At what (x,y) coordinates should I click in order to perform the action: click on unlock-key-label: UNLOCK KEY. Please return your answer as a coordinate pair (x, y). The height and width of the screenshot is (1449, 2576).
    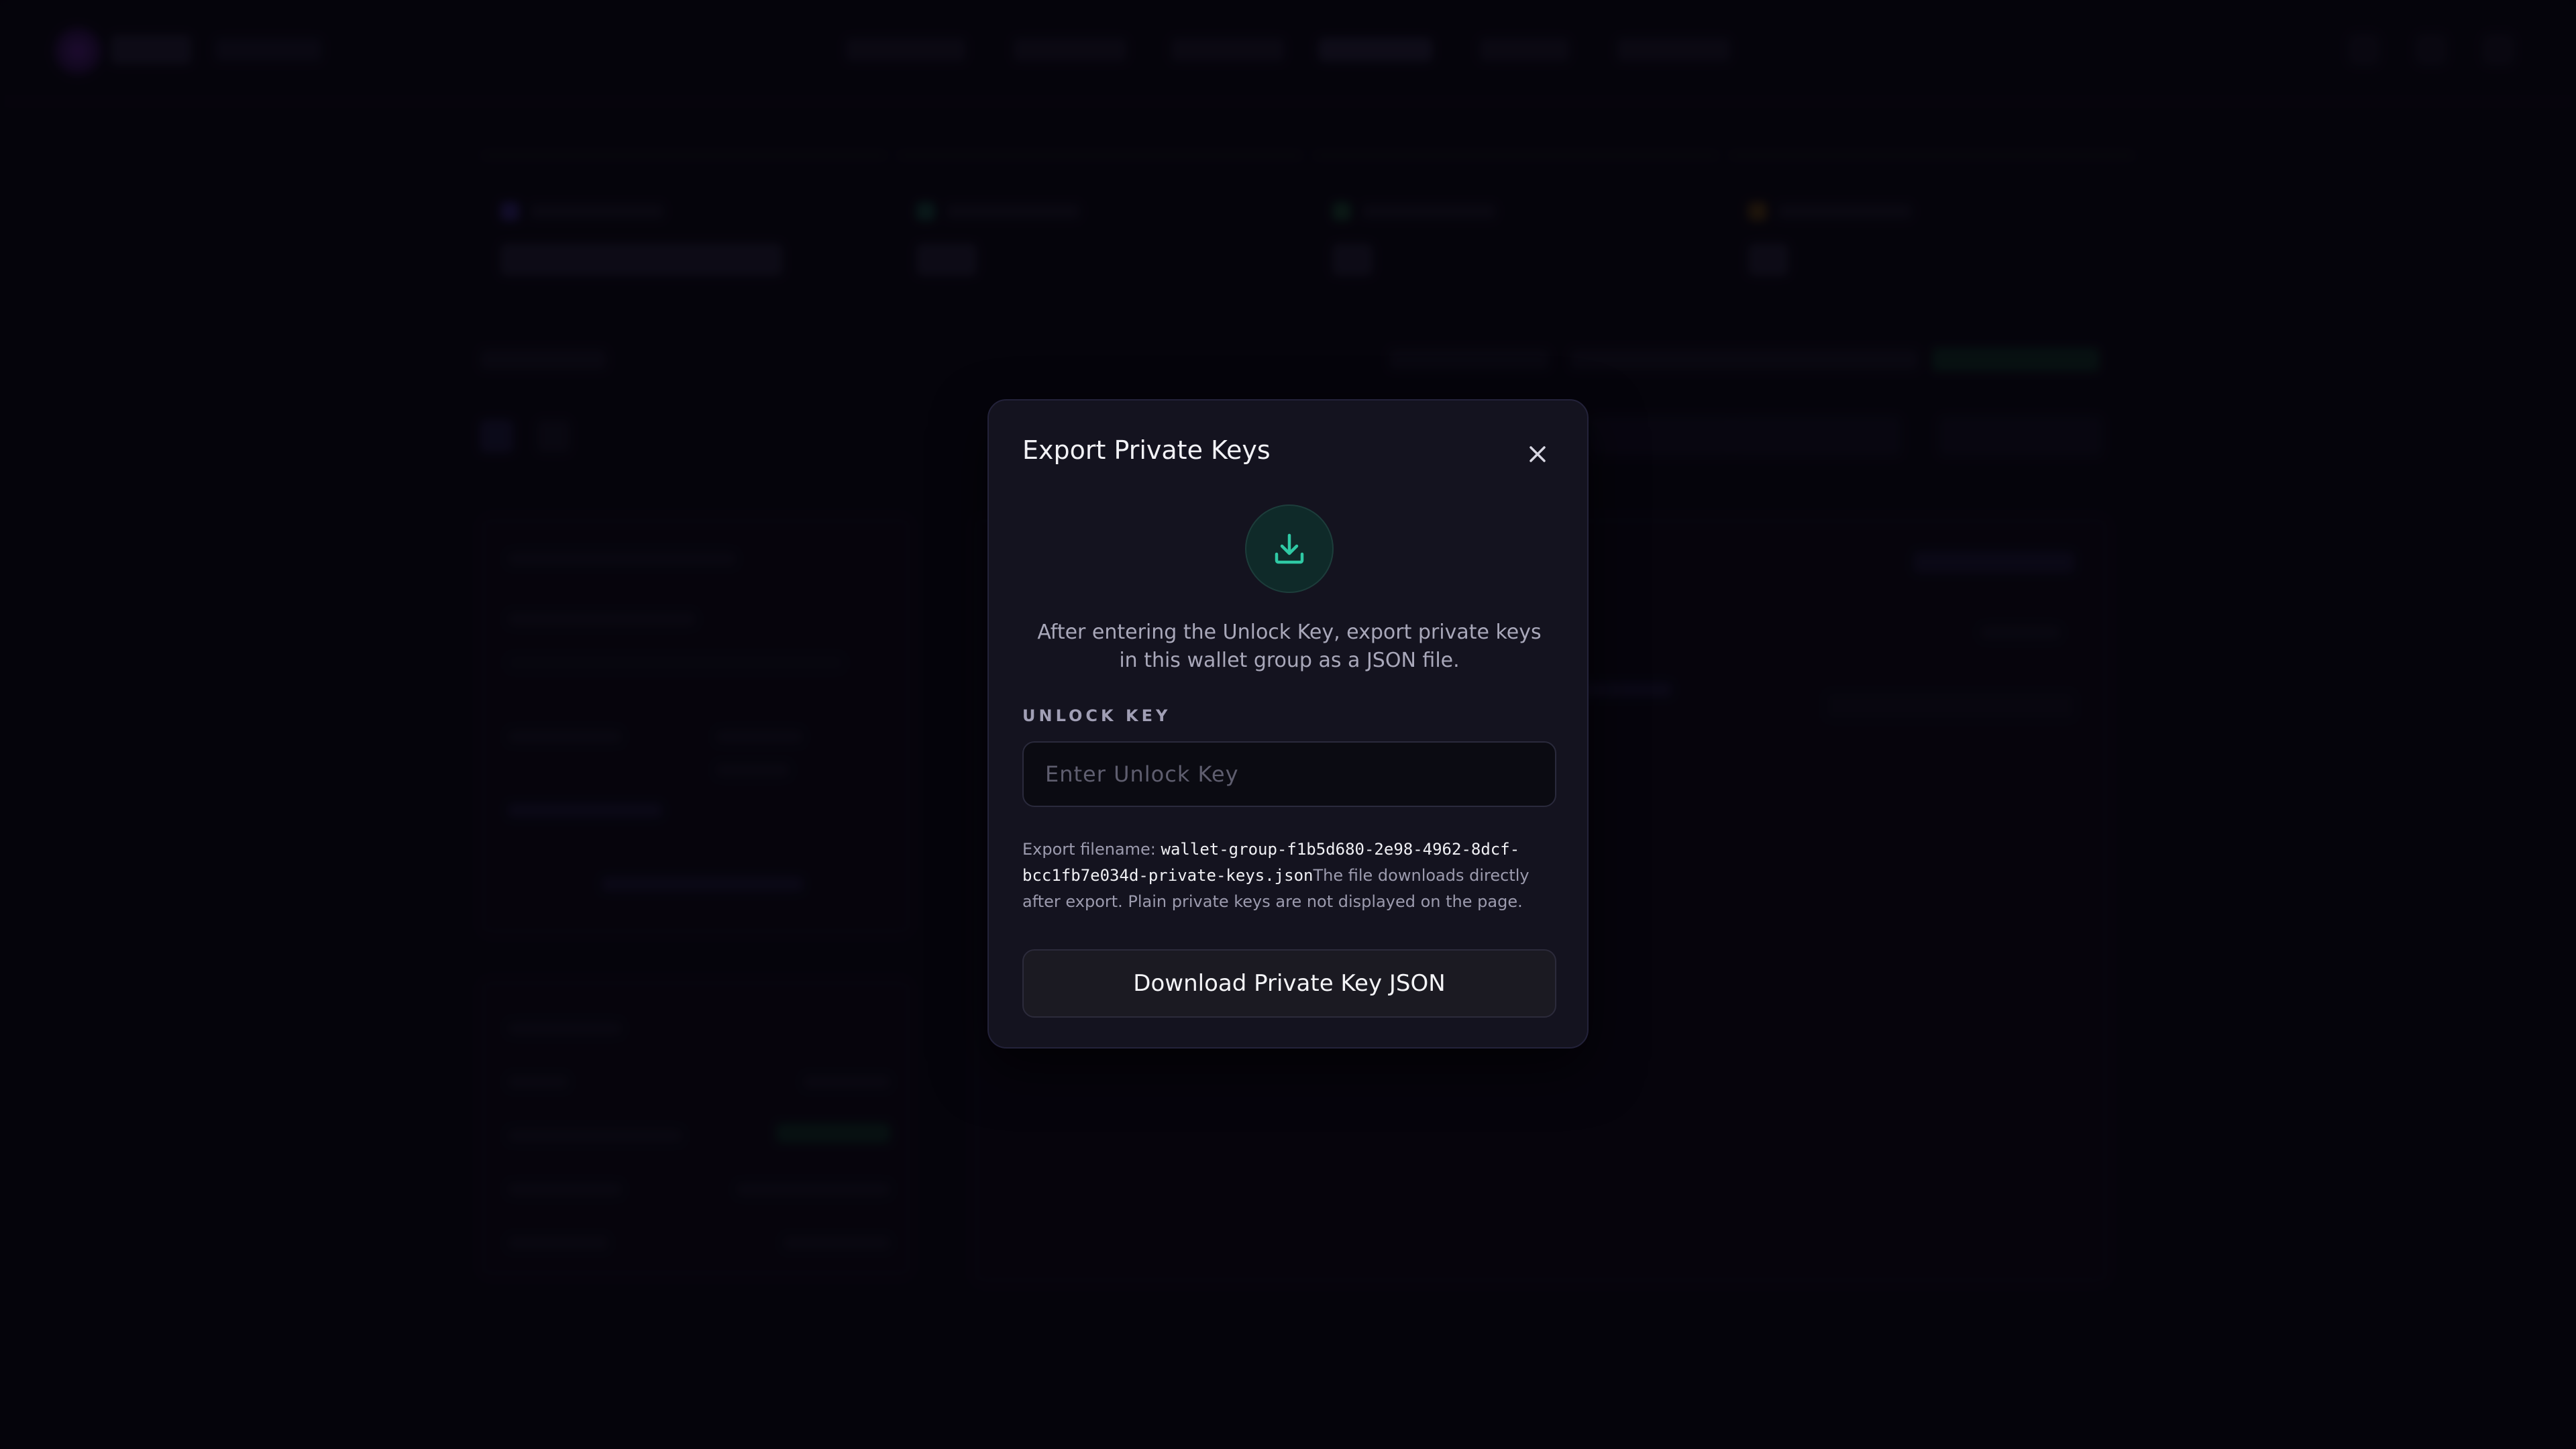
    Looking at the image, I should click on (1096, 715).